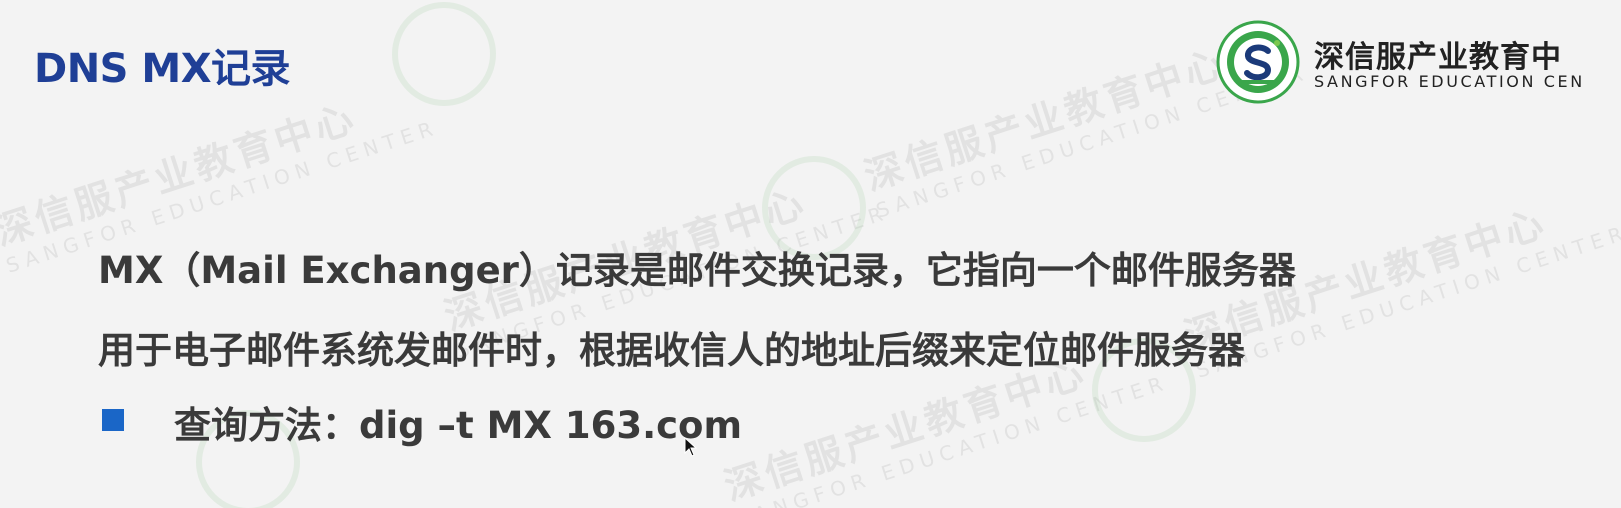 Image resolution: width=1621 pixels, height=508 pixels. What do you see at coordinates (113, 420) in the screenshot?
I see `square-bullet-icon` at bounding box center [113, 420].